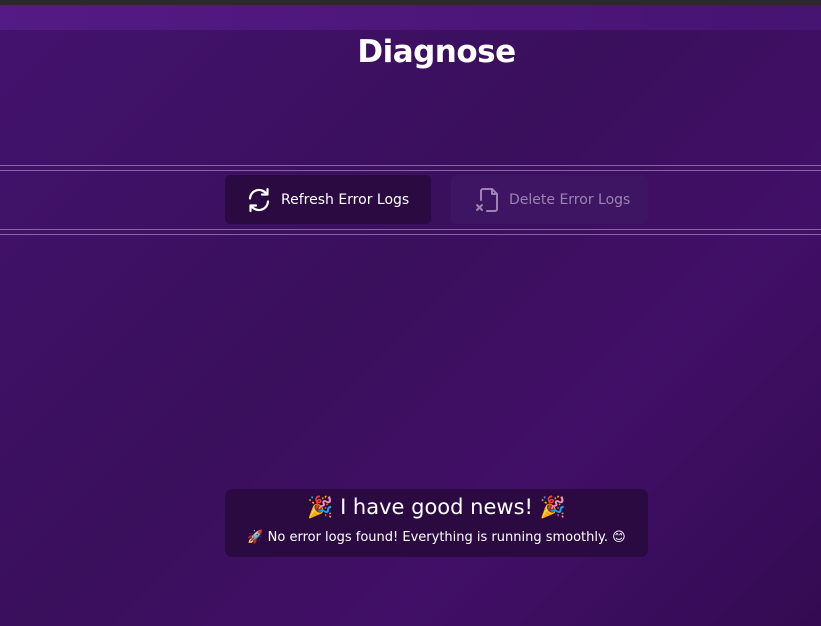  What do you see at coordinates (436, 52) in the screenshot?
I see `page-title: Diagnose` at bounding box center [436, 52].